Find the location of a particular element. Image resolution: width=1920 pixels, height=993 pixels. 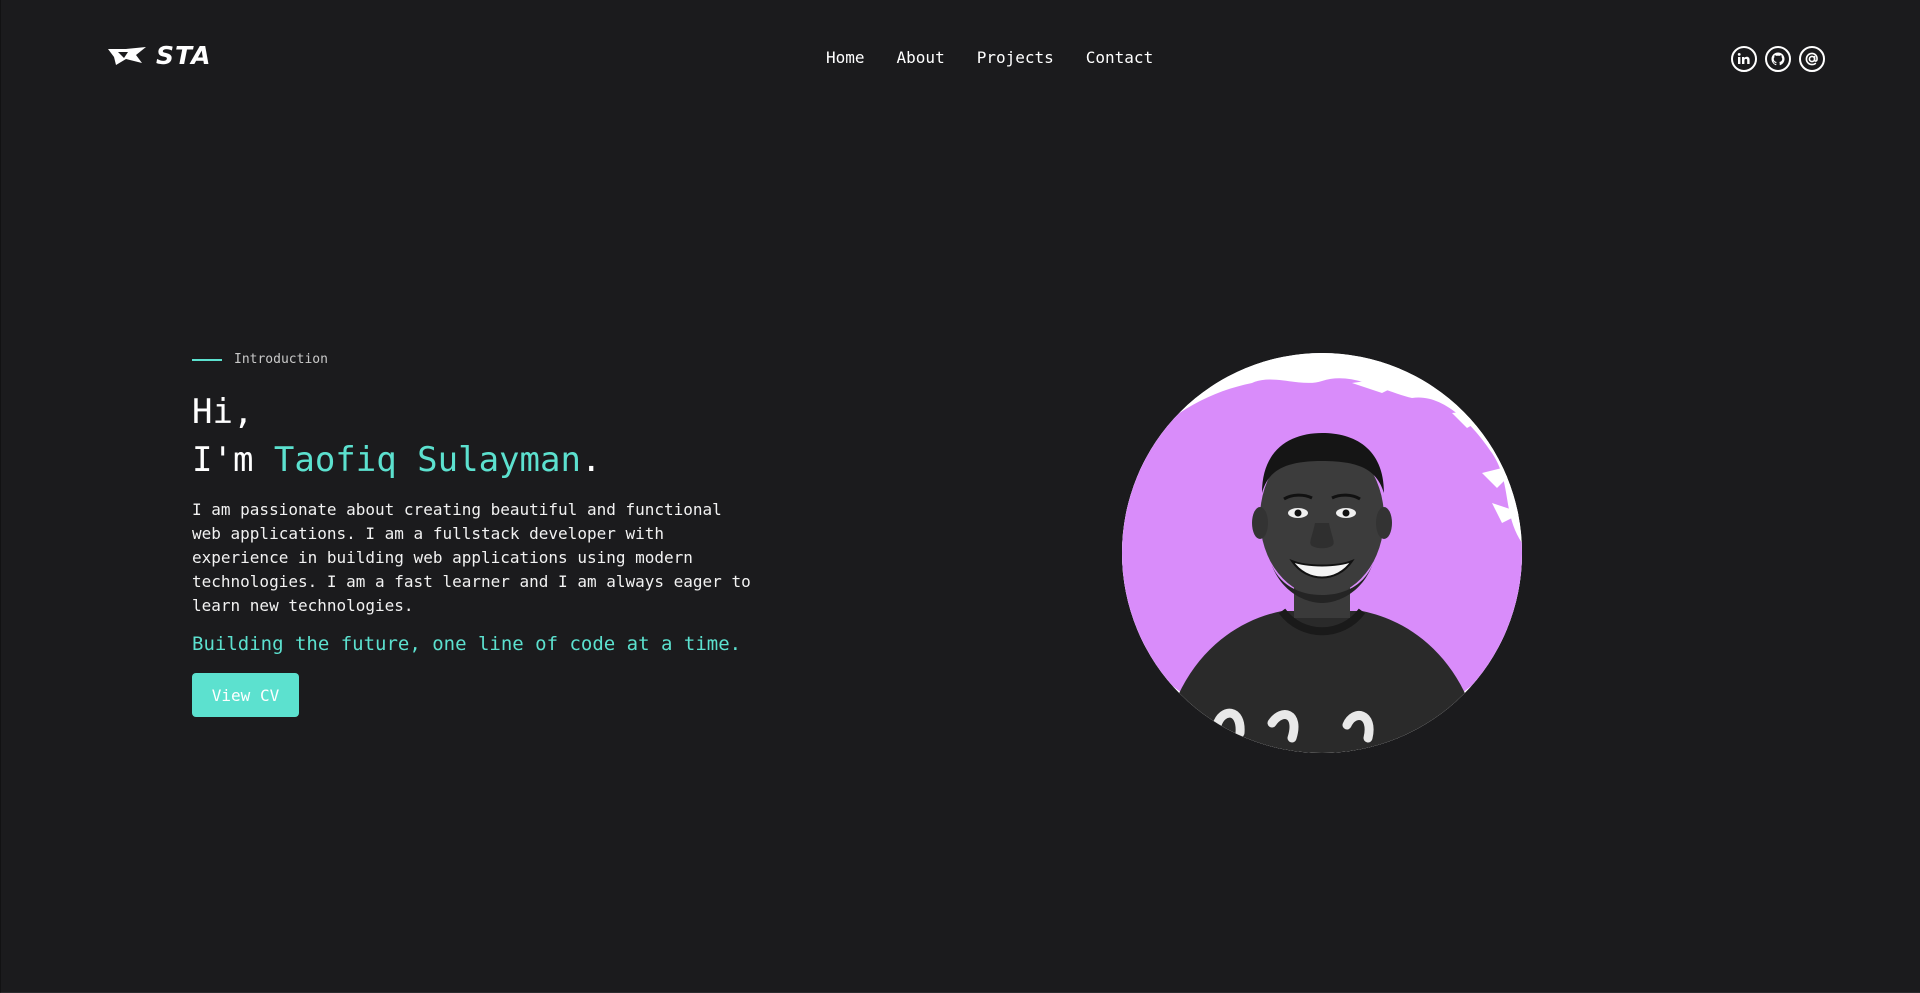

site-logo: STA is located at coordinates (158, 55).